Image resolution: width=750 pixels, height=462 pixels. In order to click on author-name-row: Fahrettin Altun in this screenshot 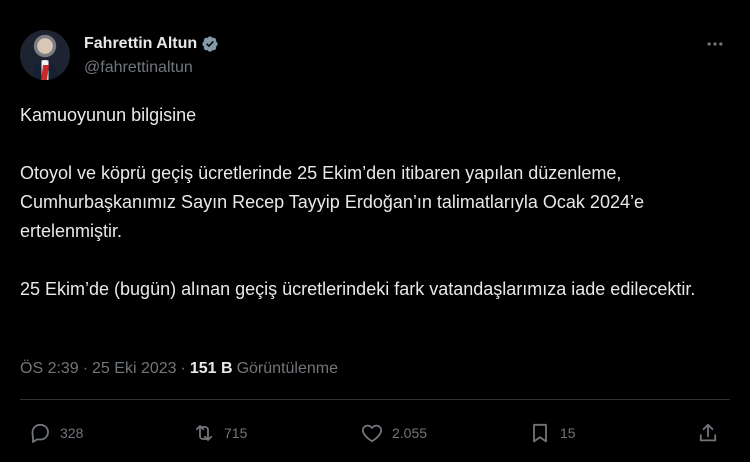, I will do `click(151, 44)`.